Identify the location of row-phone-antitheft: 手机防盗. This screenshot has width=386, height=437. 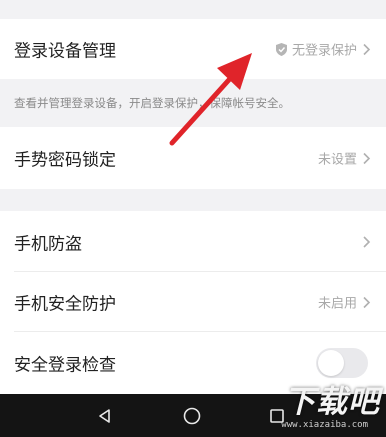
(193, 241).